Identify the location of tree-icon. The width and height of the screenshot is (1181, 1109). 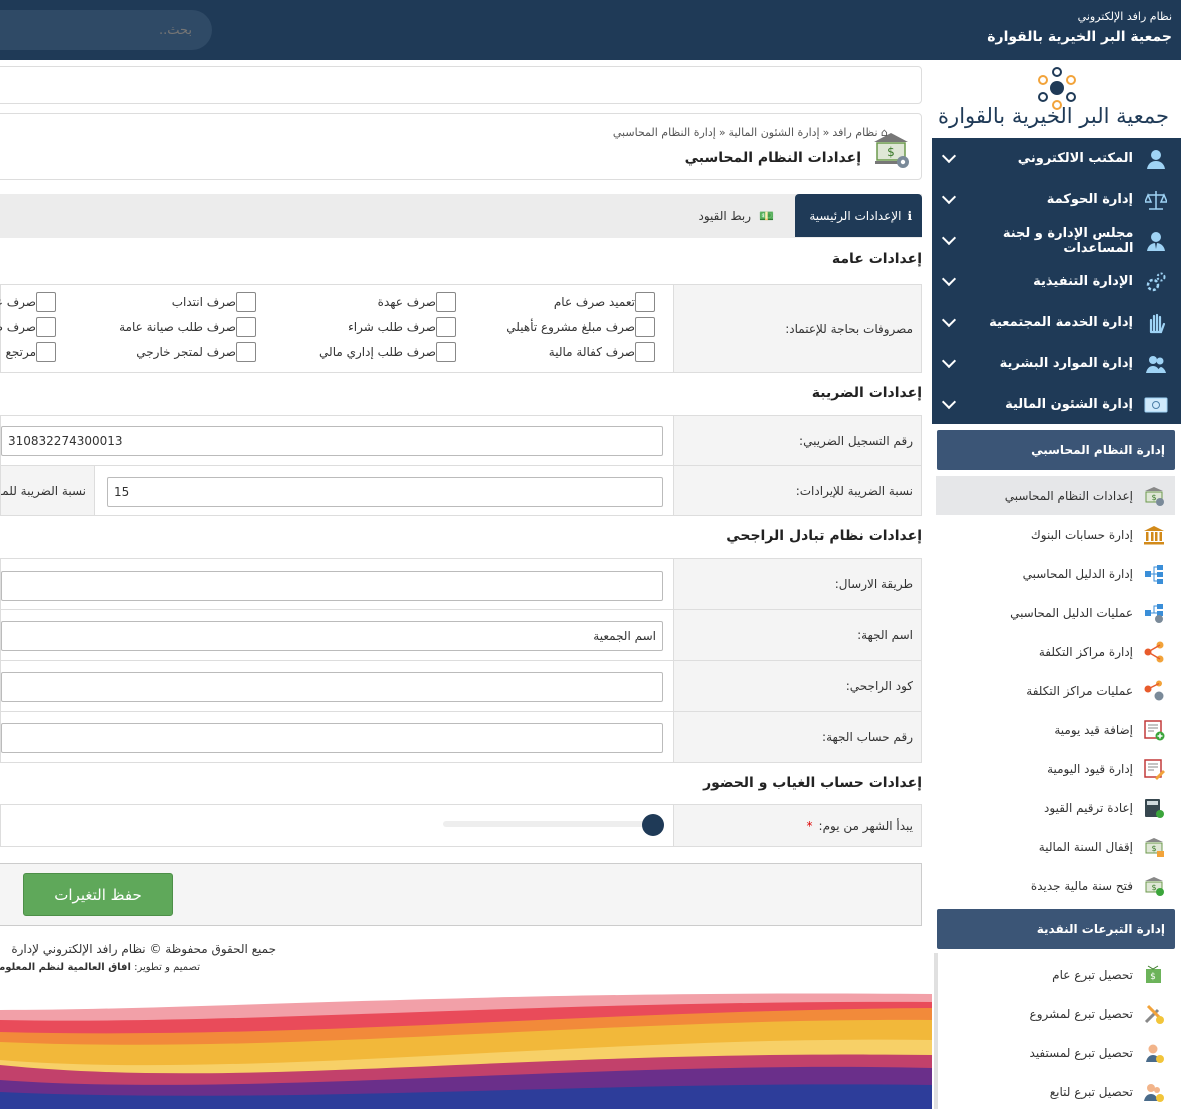
(1154, 574).